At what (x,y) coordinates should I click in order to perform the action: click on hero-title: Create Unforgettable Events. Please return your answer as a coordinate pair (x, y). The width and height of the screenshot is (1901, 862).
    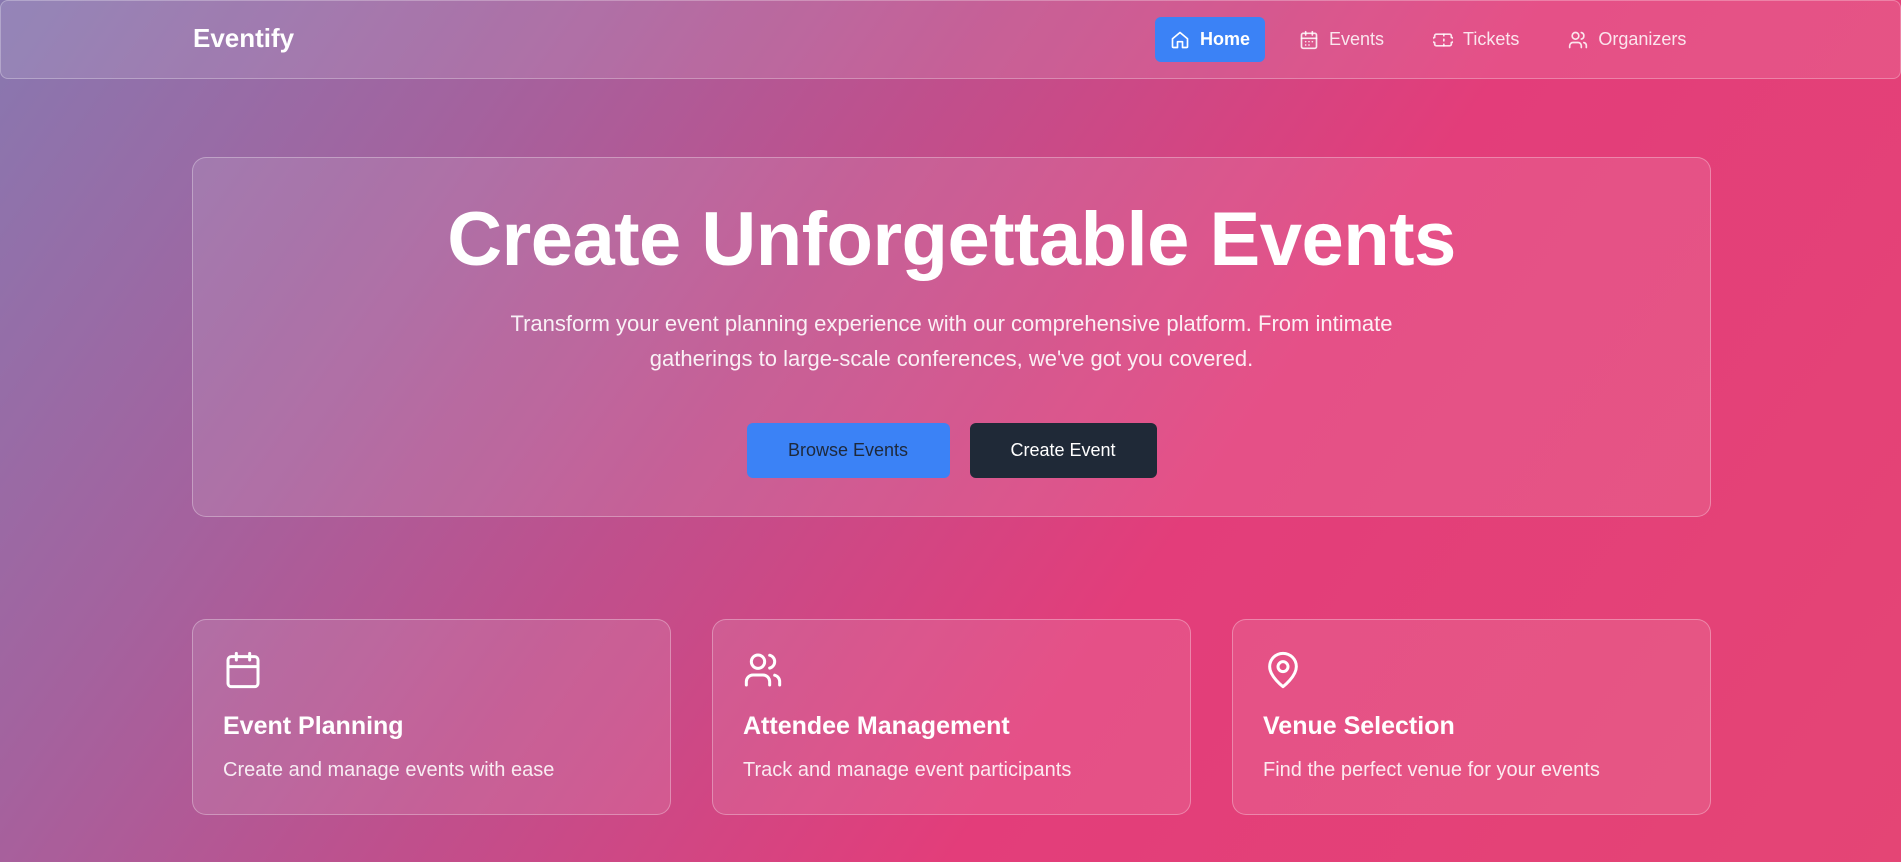
    Looking at the image, I should click on (951, 239).